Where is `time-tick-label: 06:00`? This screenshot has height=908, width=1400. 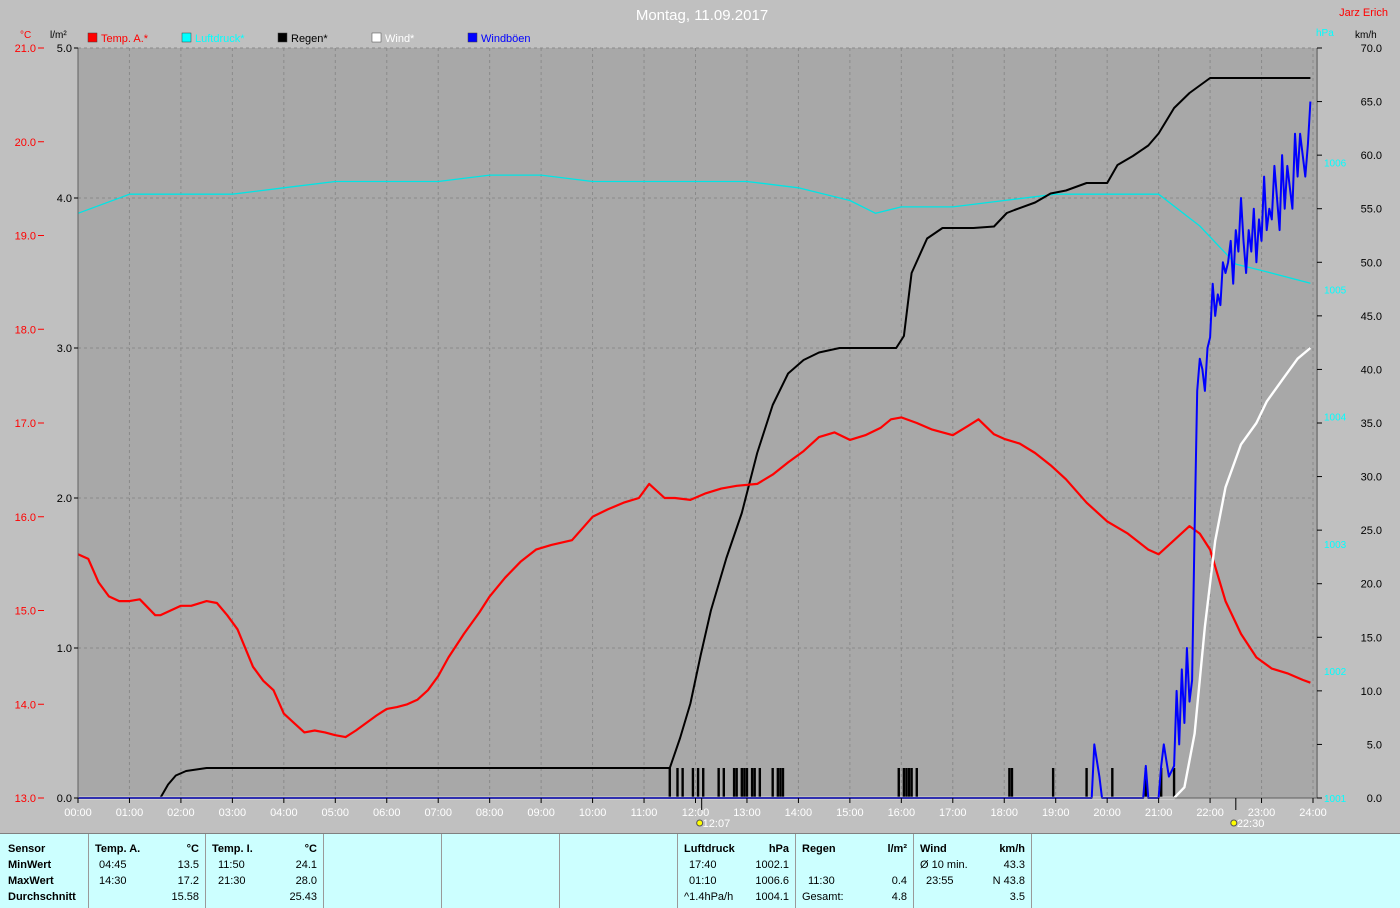 time-tick-label: 06:00 is located at coordinates (387, 813).